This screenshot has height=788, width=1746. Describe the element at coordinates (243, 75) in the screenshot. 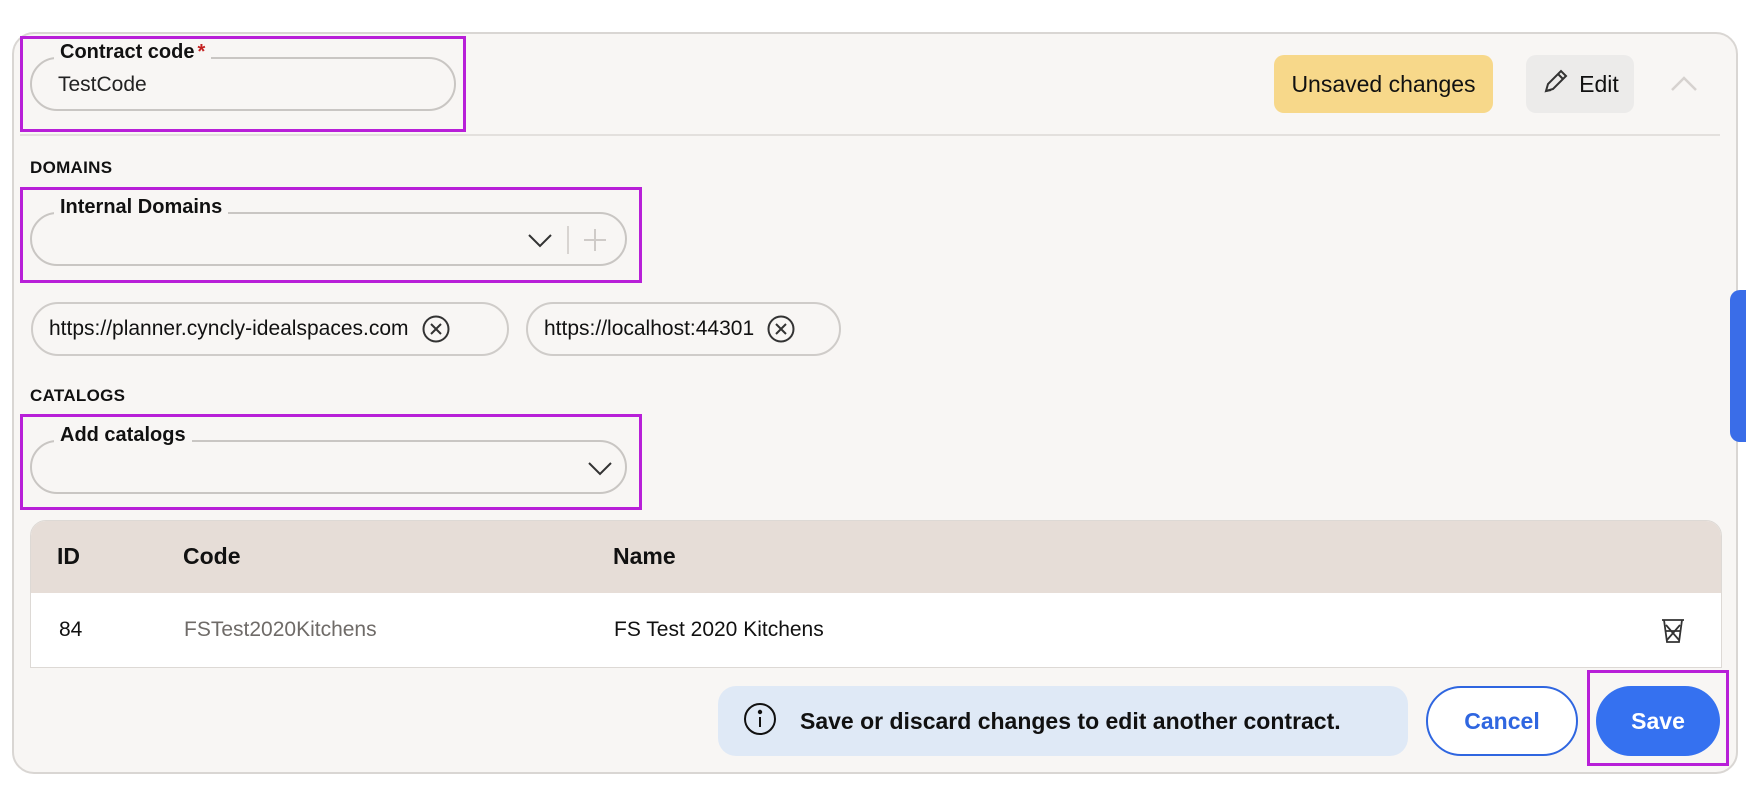

I see `contract-code-field: Contract code * TestCode` at that location.